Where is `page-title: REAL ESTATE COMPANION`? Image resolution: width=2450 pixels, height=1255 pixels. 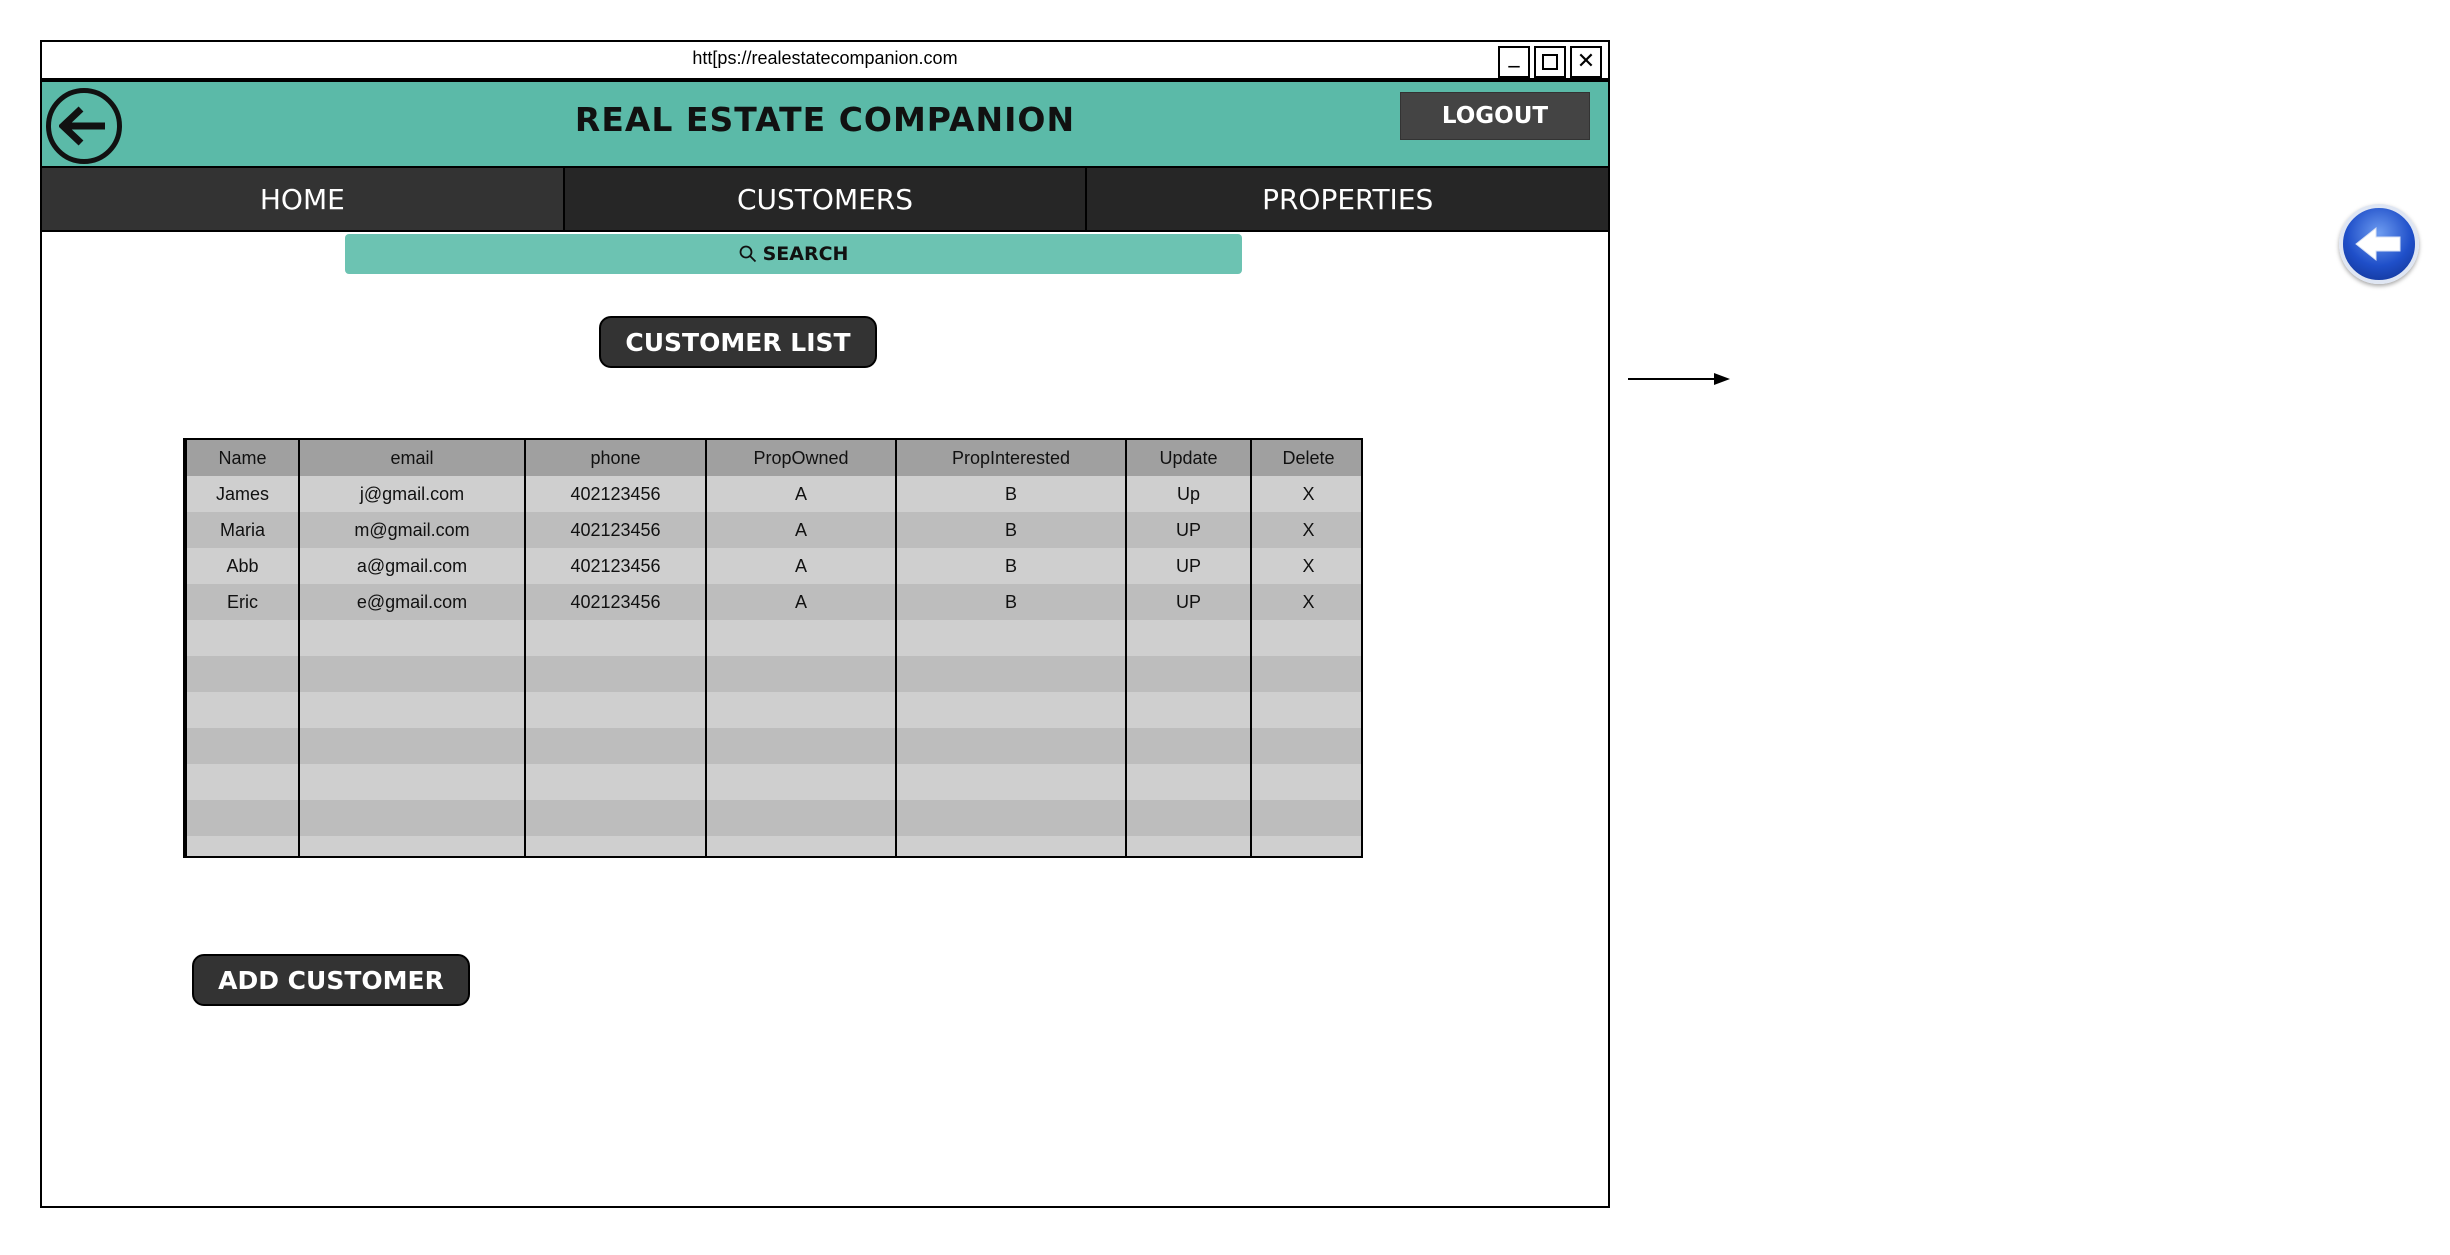 page-title: REAL ESTATE COMPANION is located at coordinates (825, 119).